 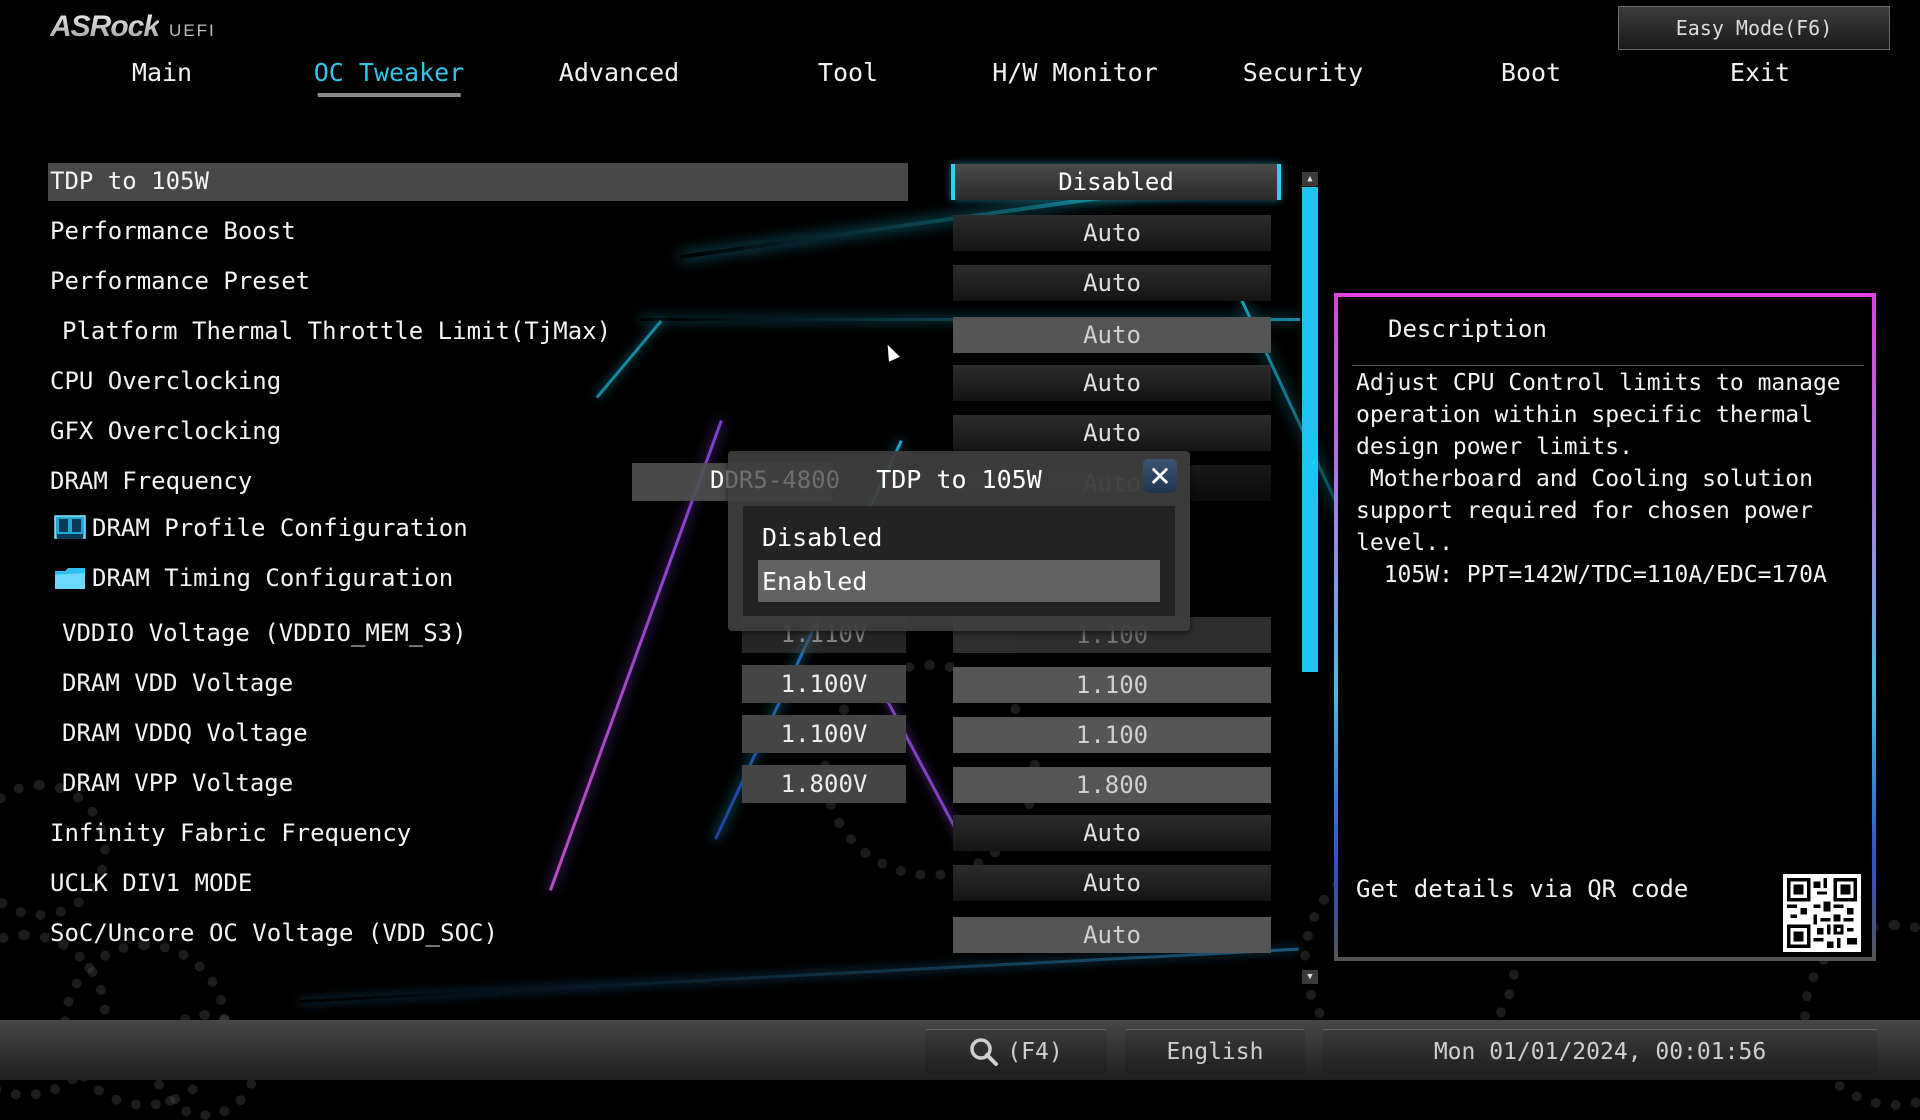 I want to click on logo-brand: ASRock, so click(x=105, y=26).